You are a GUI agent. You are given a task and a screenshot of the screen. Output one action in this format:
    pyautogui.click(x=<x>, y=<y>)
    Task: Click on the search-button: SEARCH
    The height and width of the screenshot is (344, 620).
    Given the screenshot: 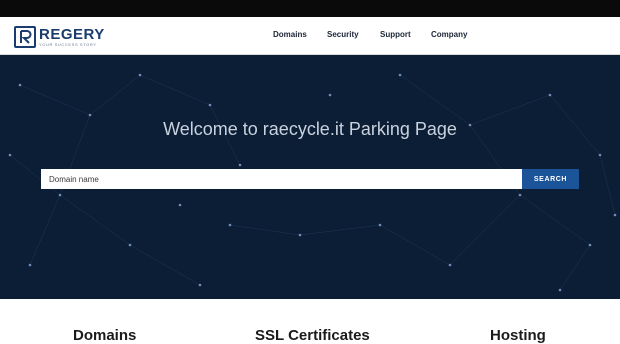 What is the action you would take?
    pyautogui.click(x=550, y=179)
    